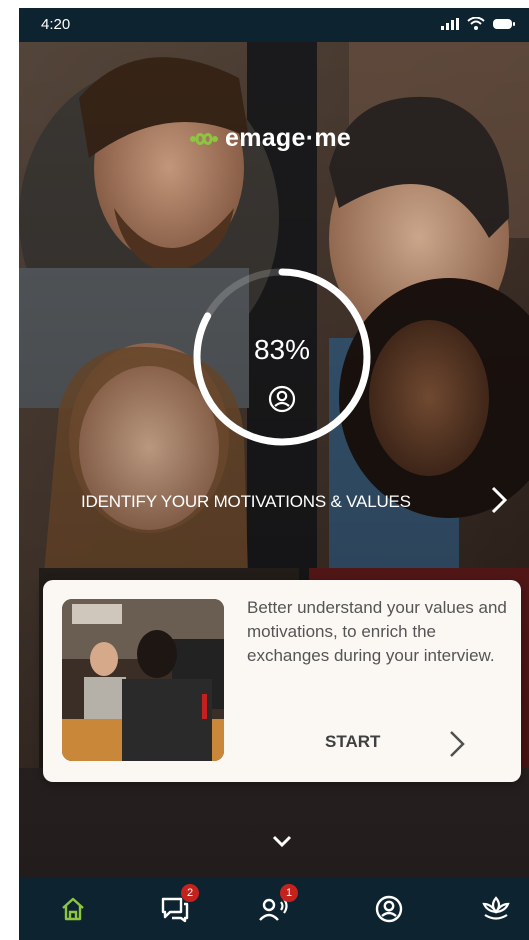 The height and width of the screenshot is (940, 529). What do you see at coordinates (282, 841) in the screenshot?
I see `chevron-down-icon` at bounding box center [282, 841].